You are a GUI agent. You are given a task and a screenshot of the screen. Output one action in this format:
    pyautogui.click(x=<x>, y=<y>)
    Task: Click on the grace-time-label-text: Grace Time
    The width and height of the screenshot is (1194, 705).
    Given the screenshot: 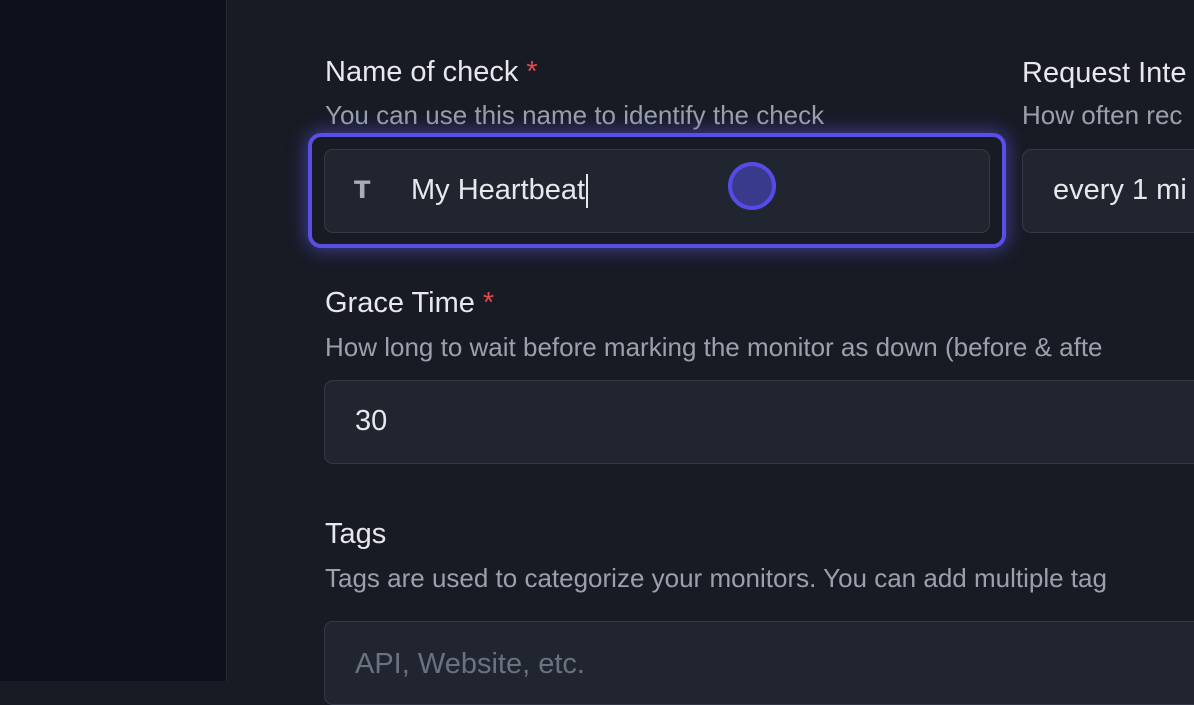 What is the action you would take?
    pyautogui.click(x=400, y=303)
    